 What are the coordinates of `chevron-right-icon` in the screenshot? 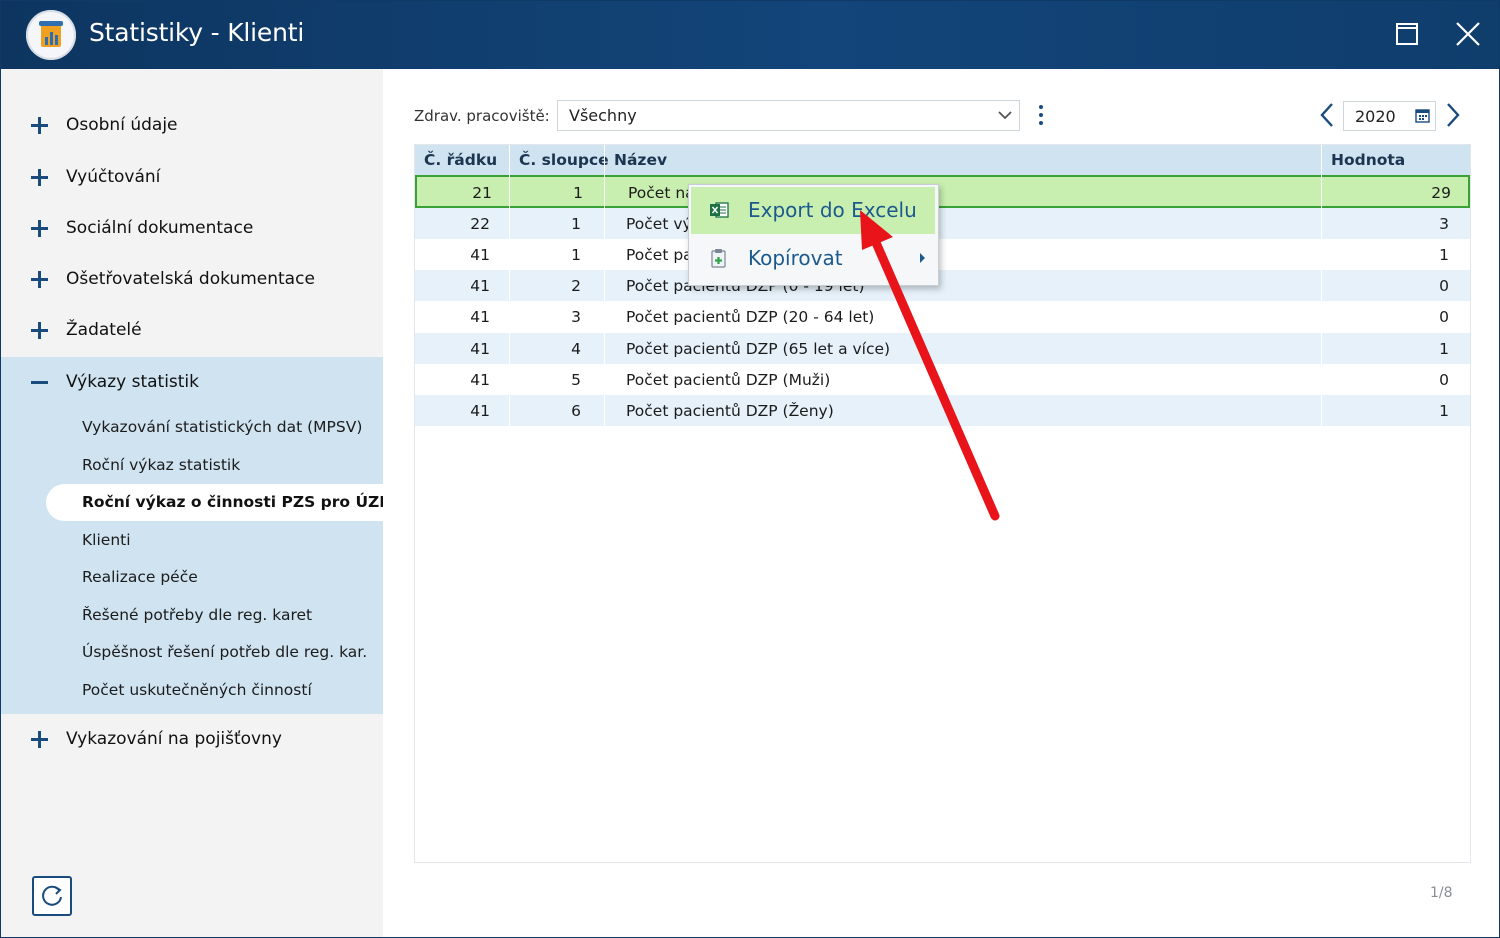 It's located at (1453, 115).